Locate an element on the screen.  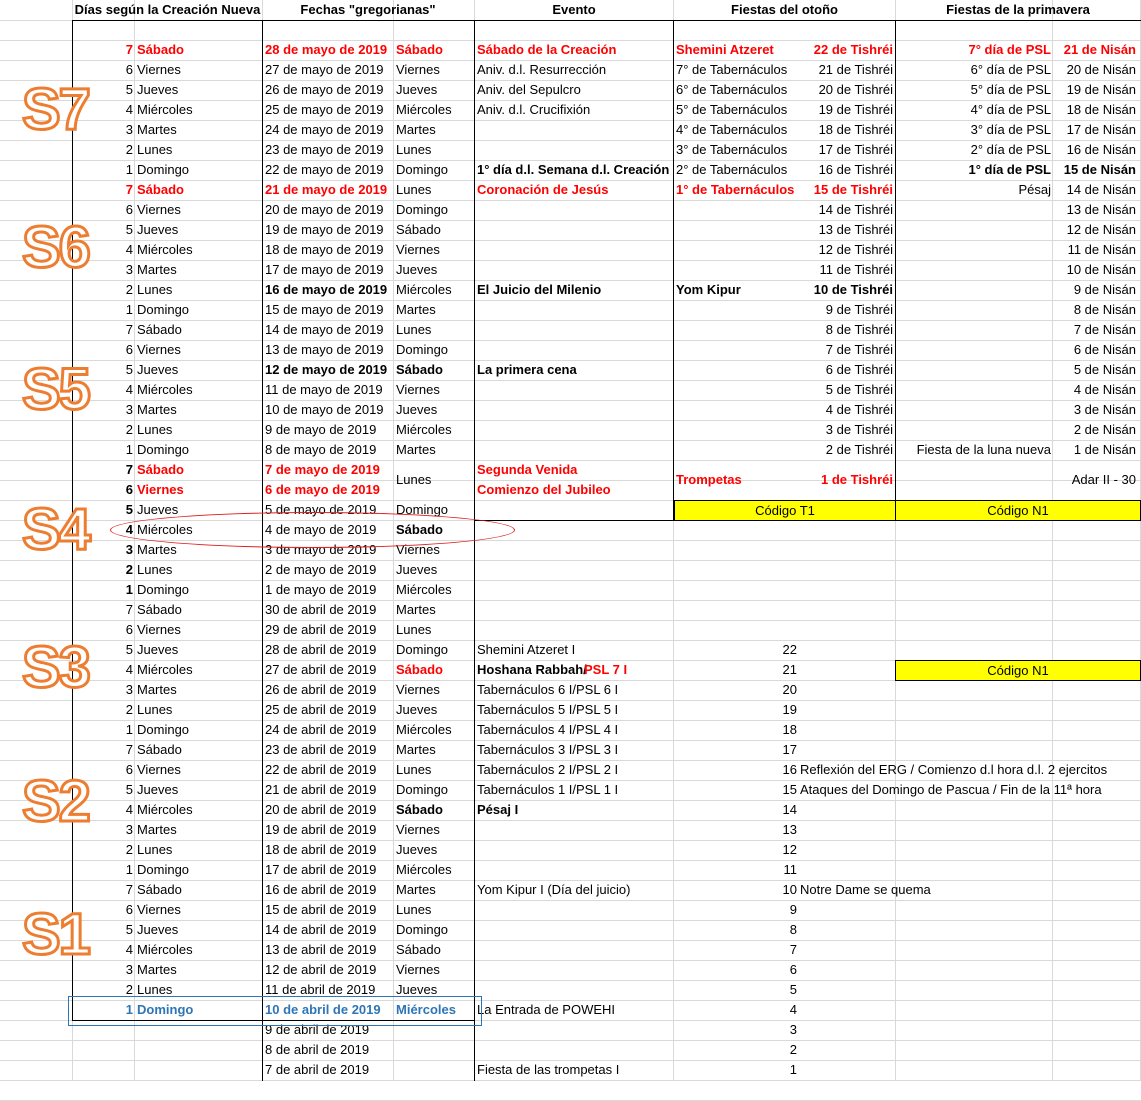
cell-r1-c2: 27 de mayo de 2019 is located at coordinates (329, 70).